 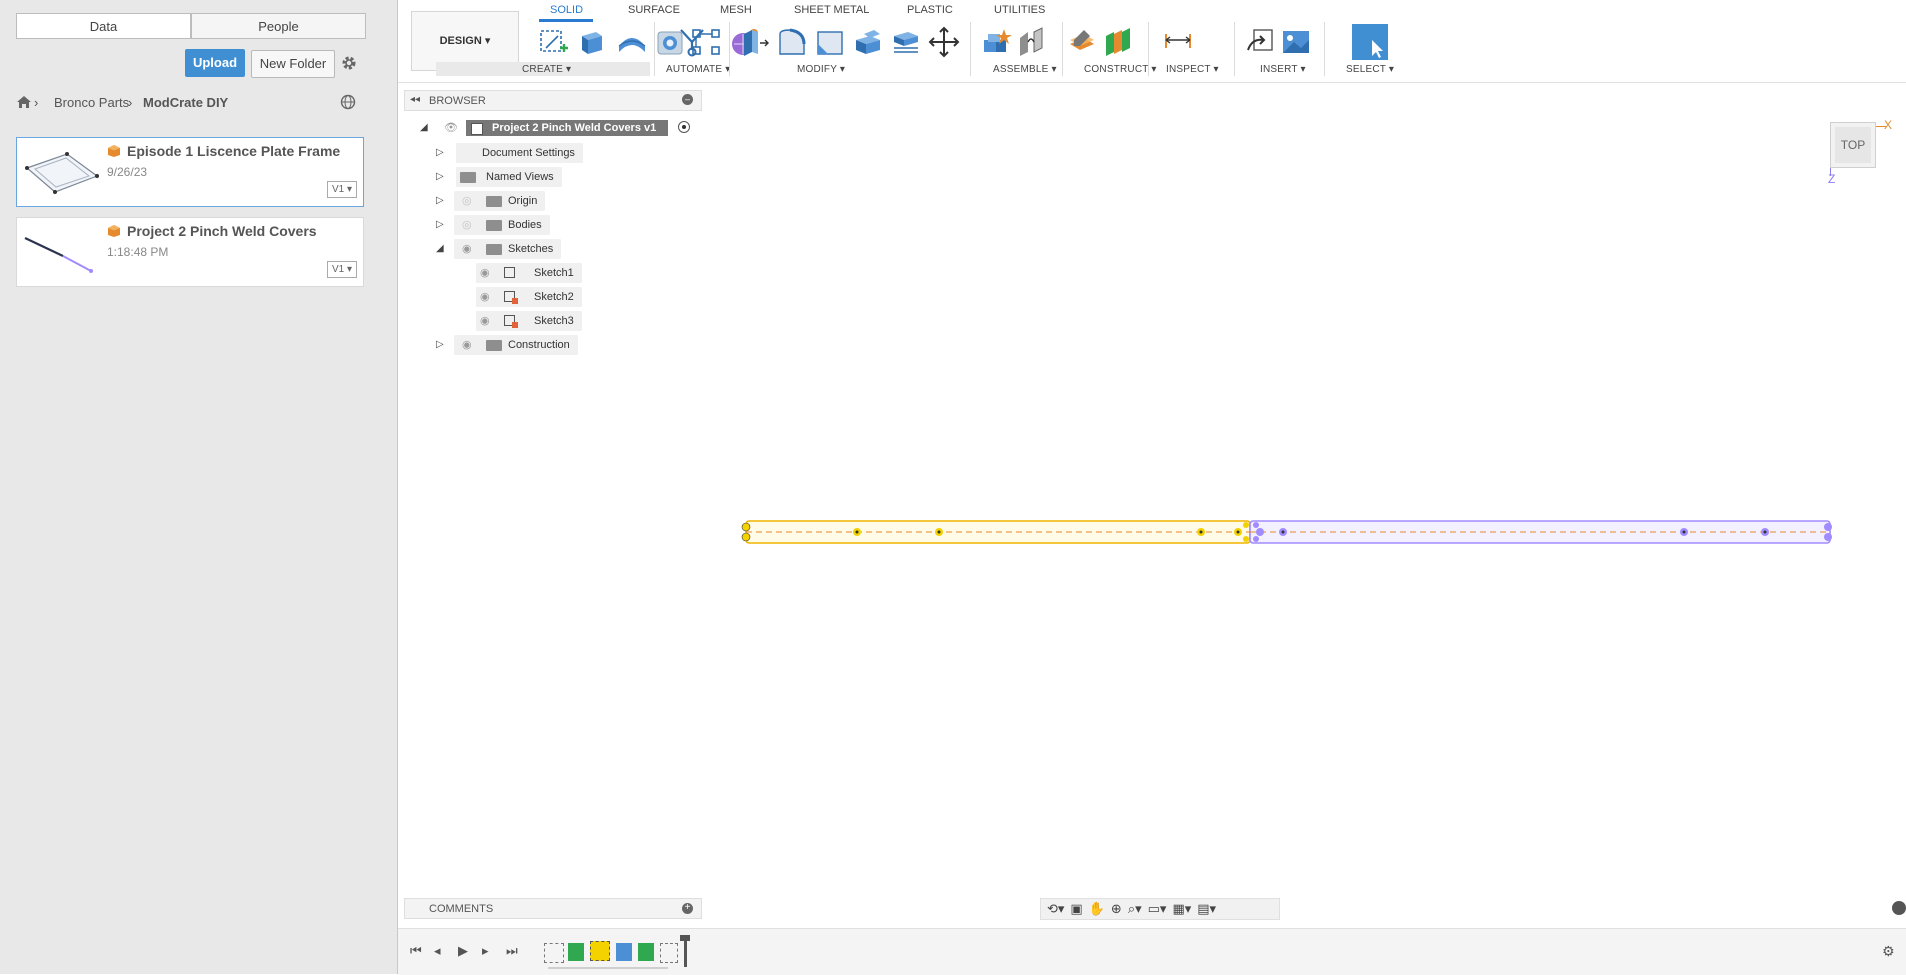 What do you see at coordinates (692, 42) in the screenshot?
I see `automate-icon` at bounding box center [692, 42].